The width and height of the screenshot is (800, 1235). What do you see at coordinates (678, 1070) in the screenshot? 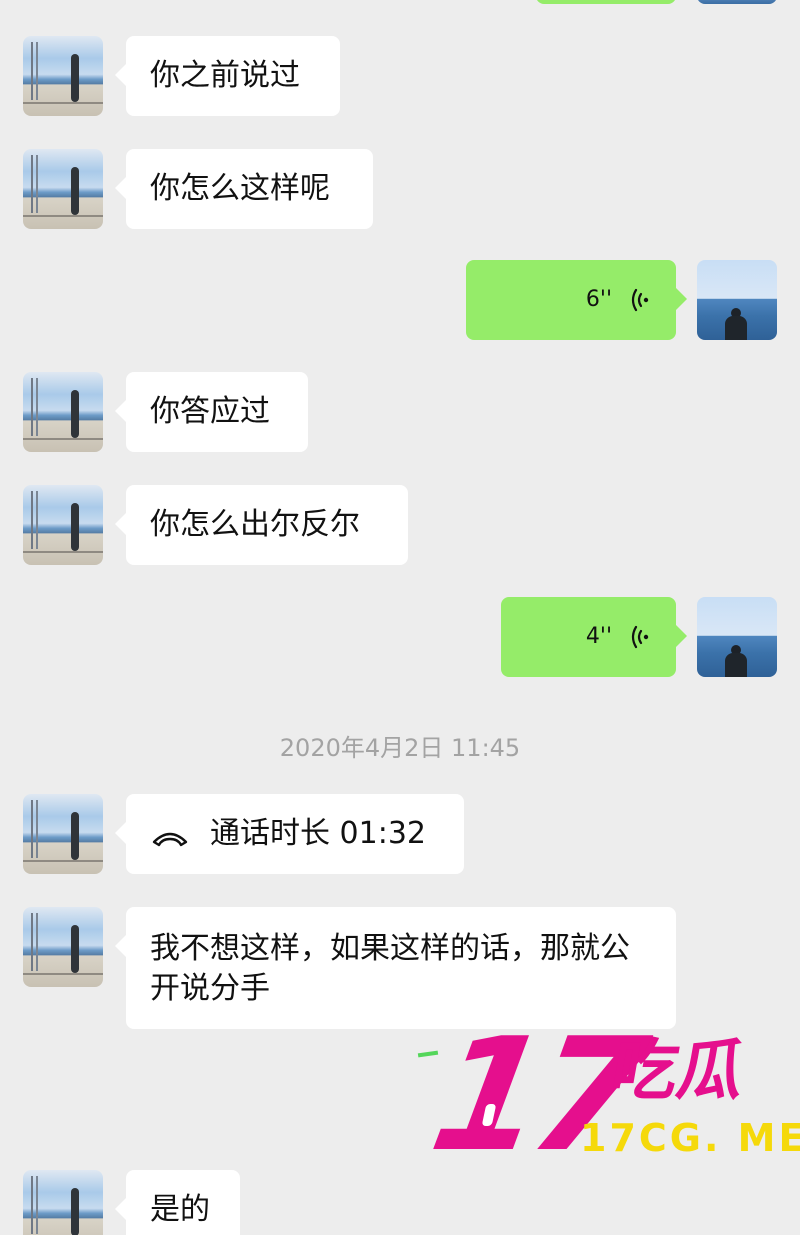
I see `watermark-chinese-text: 吃瓜` at bounding box center [678, 1070].